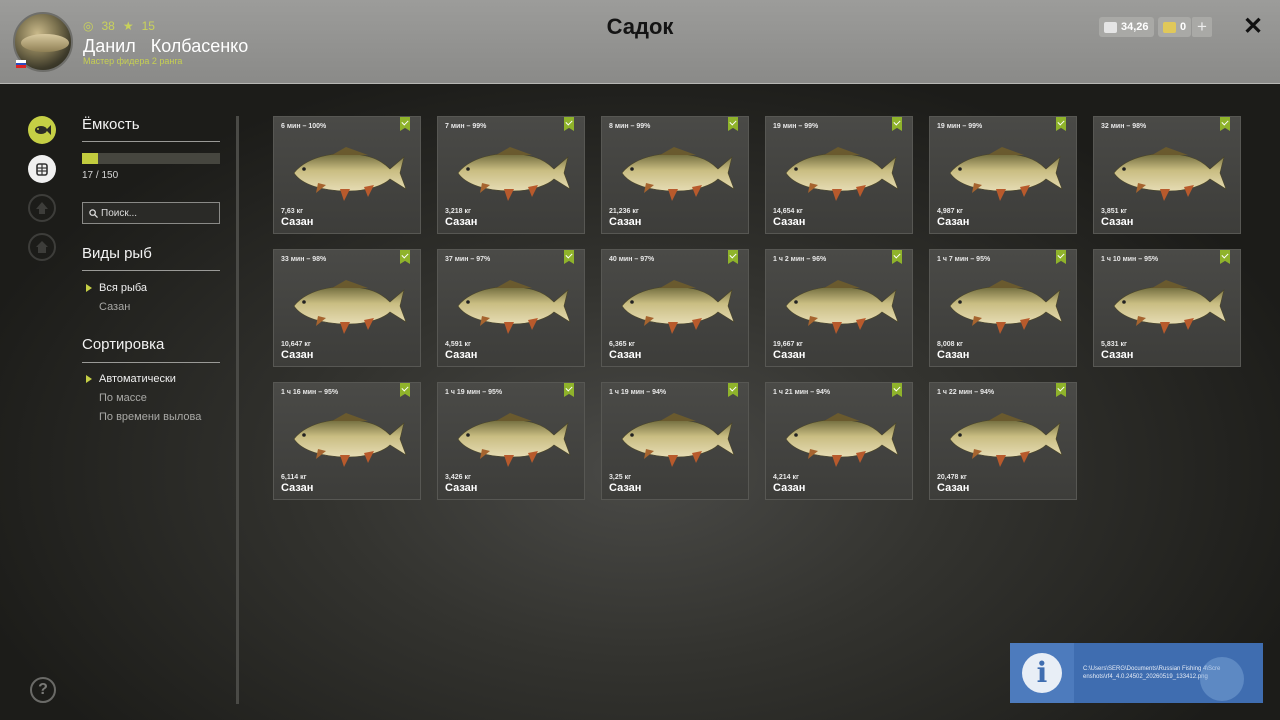 The image size is (1280, 720). Describe the element at coordinates (1253, 27) in the screenshot. I see `close-button: ✕` at that location.